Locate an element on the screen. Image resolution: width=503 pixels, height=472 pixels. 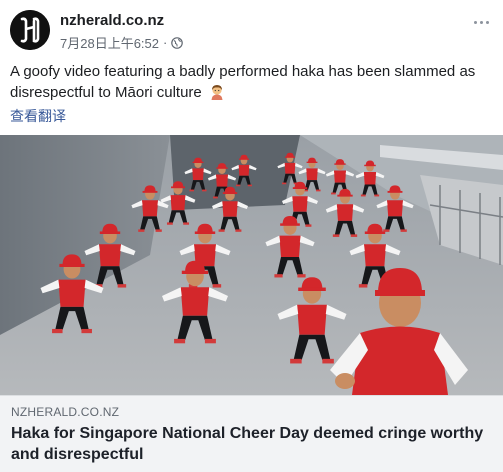
person-gesturing-emoji-icon is located at coordinates (217, 92).